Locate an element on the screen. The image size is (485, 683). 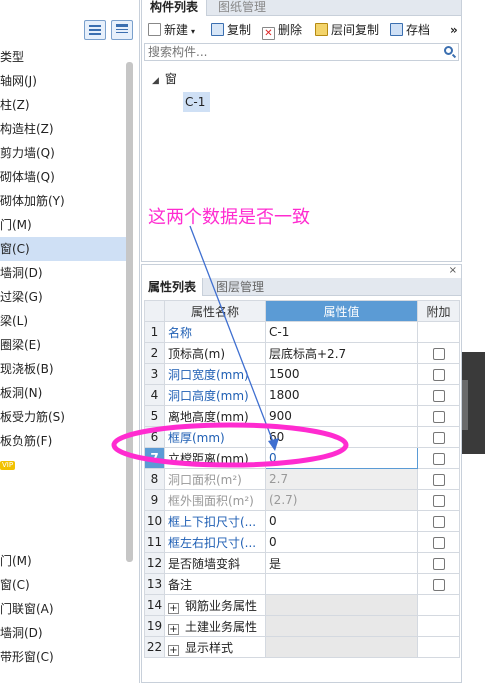
table-row: 13 备注 is located at coordinates (302, 584).